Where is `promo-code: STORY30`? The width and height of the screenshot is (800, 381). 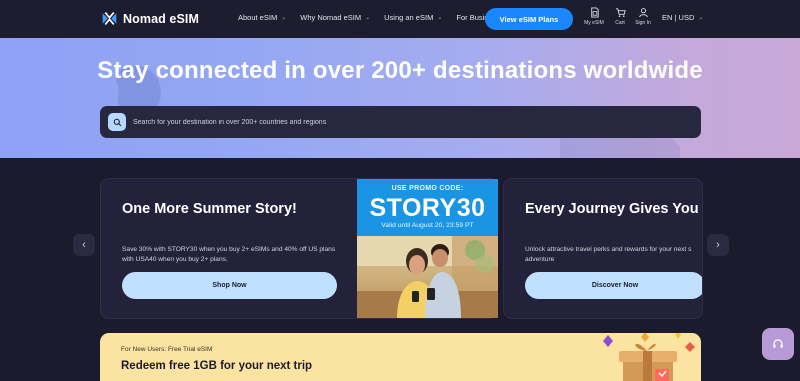
promo-code: STORY30 is located at coordinates (427, 208).